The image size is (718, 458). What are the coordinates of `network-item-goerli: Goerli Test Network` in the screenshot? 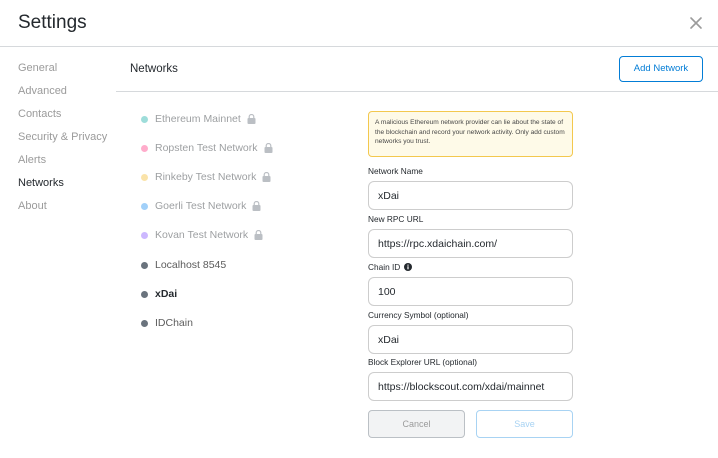 It's located at (201, 206).